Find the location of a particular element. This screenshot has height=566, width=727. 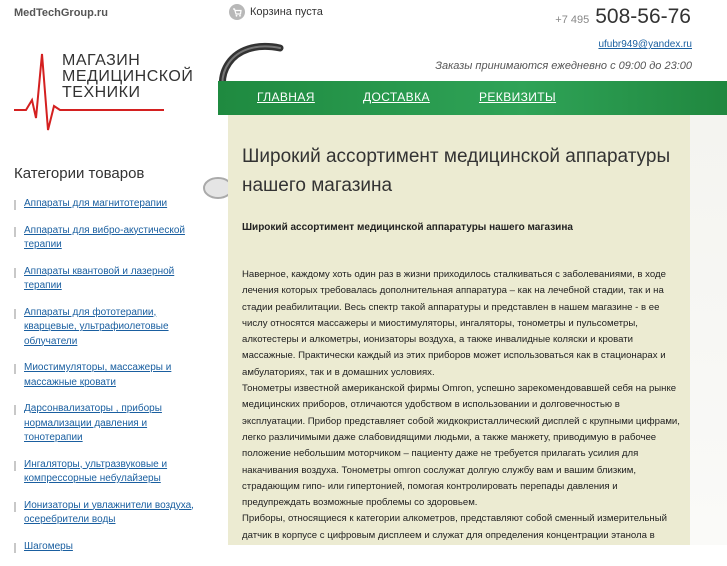

logo-text: МАГАЗИН МЕДИЦИНСКОЙ ТЕХНИКИ is located at coordinates (128, 76).